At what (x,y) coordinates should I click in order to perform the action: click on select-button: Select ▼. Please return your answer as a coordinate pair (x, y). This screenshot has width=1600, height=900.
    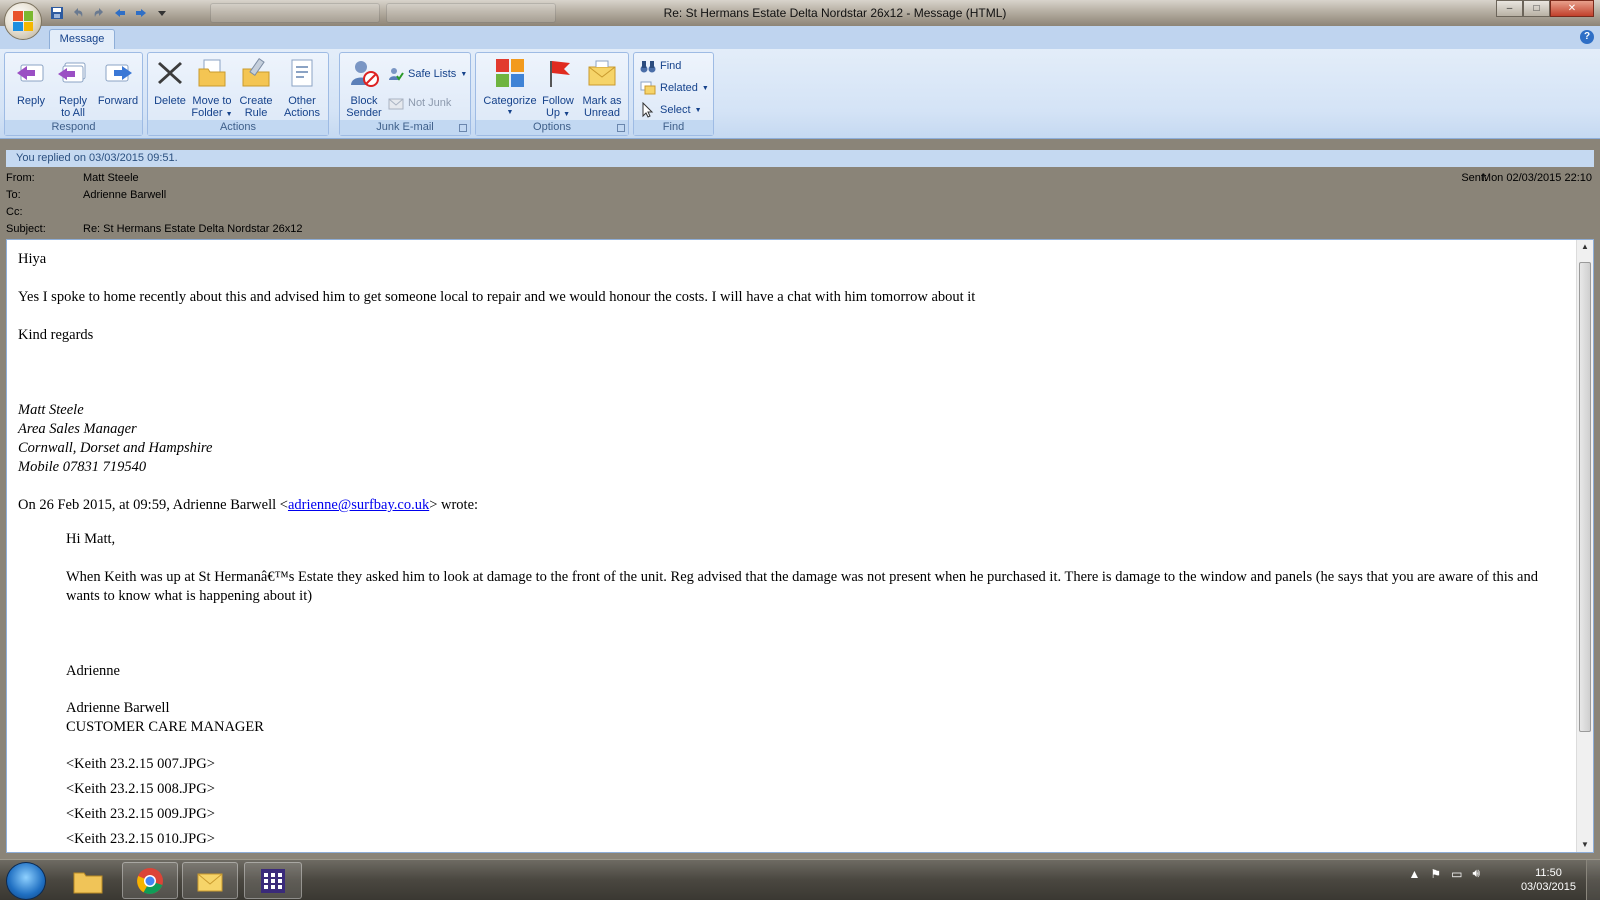
    Looking at the image, I should click on (671, 110).